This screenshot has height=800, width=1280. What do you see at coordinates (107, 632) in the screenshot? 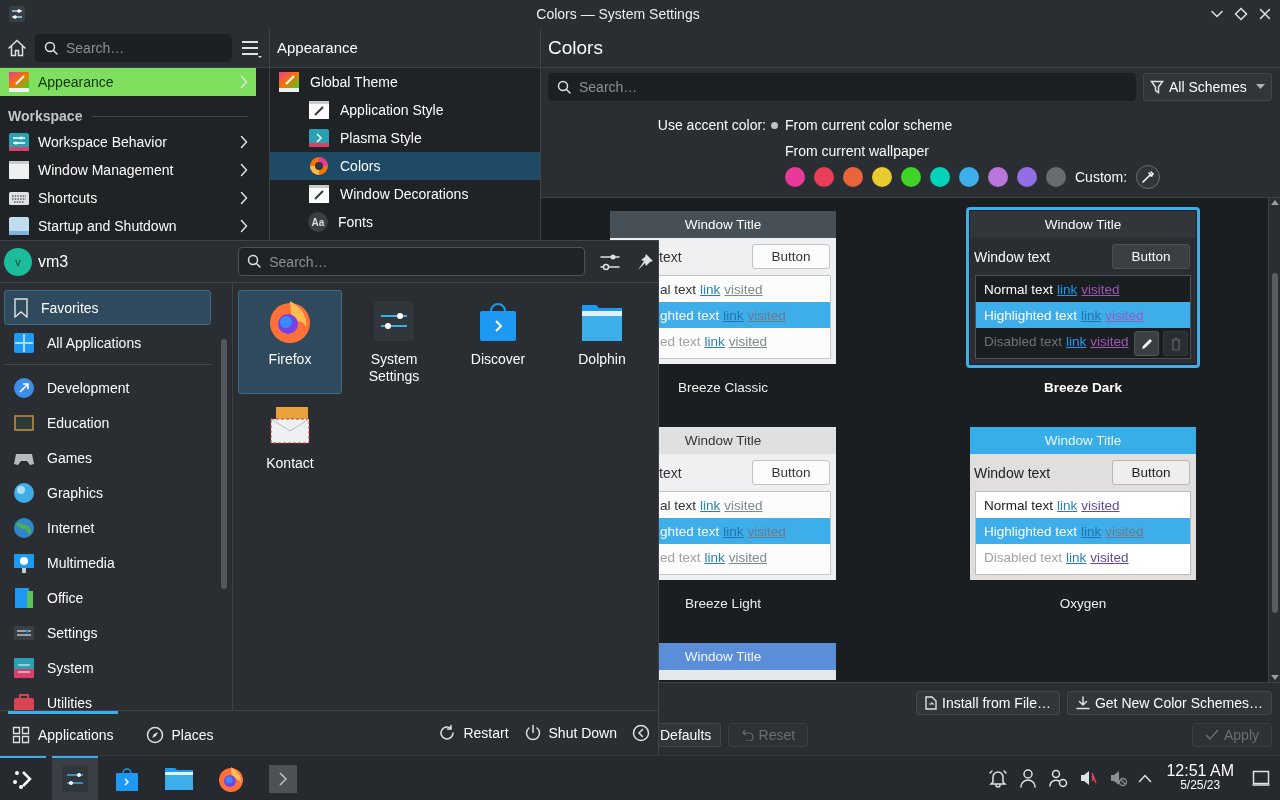
I see `category-item: Settings` at bounding box center [107, 632].